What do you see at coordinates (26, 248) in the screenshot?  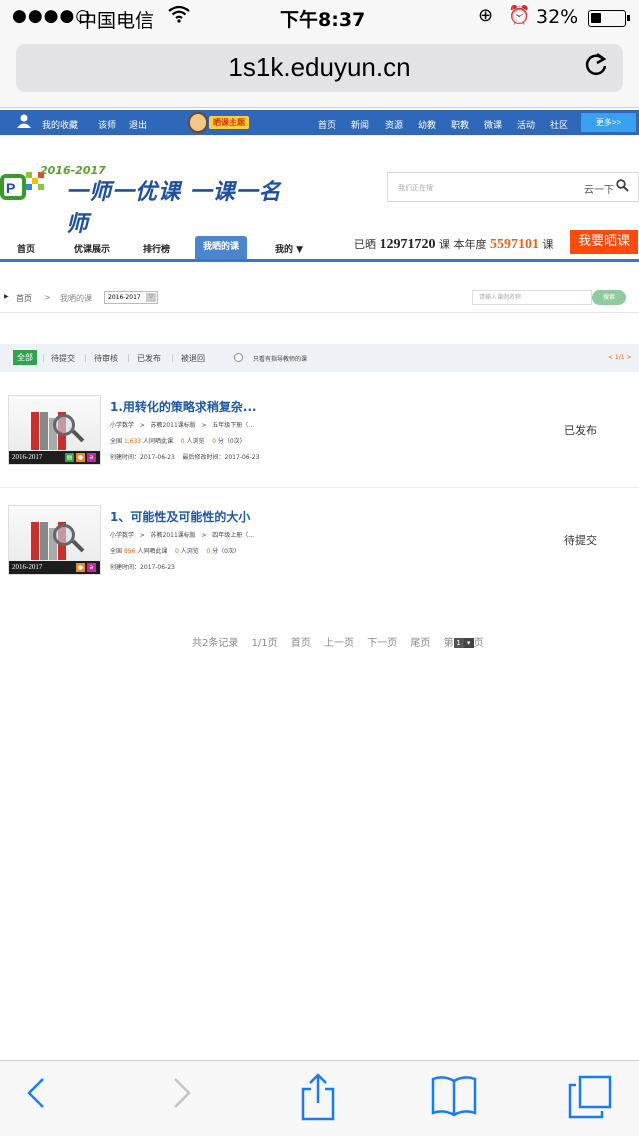 I see `tab-home: 首页` at bounding box center [26, 248].